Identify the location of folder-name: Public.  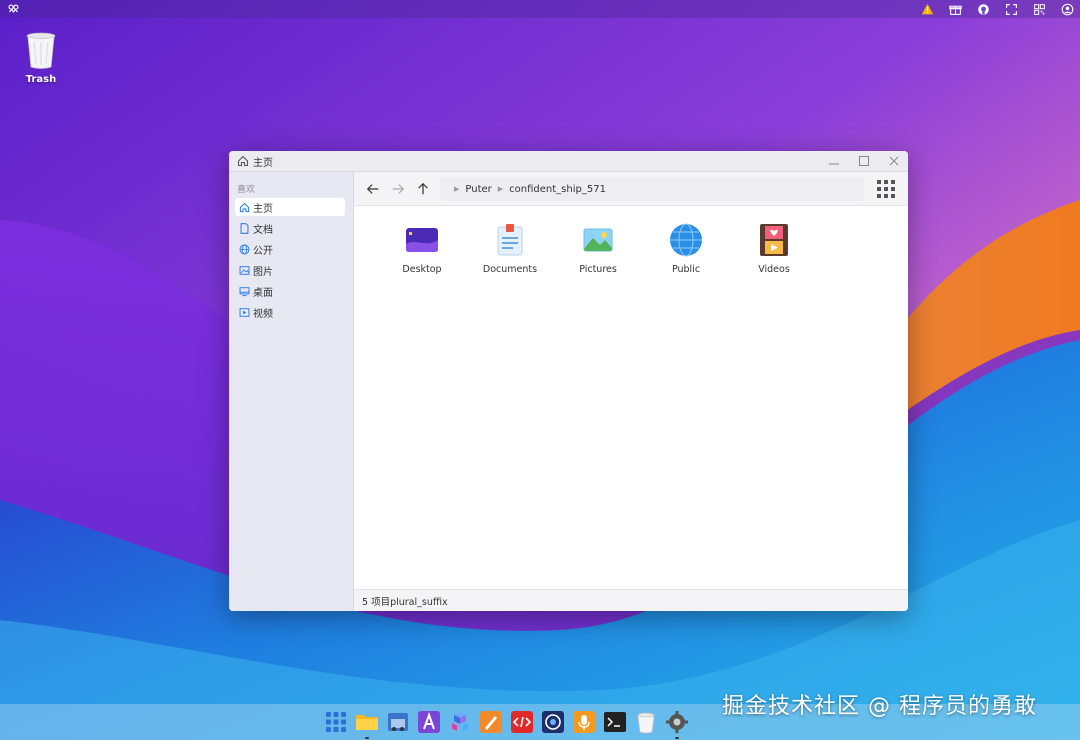
(686, 269).